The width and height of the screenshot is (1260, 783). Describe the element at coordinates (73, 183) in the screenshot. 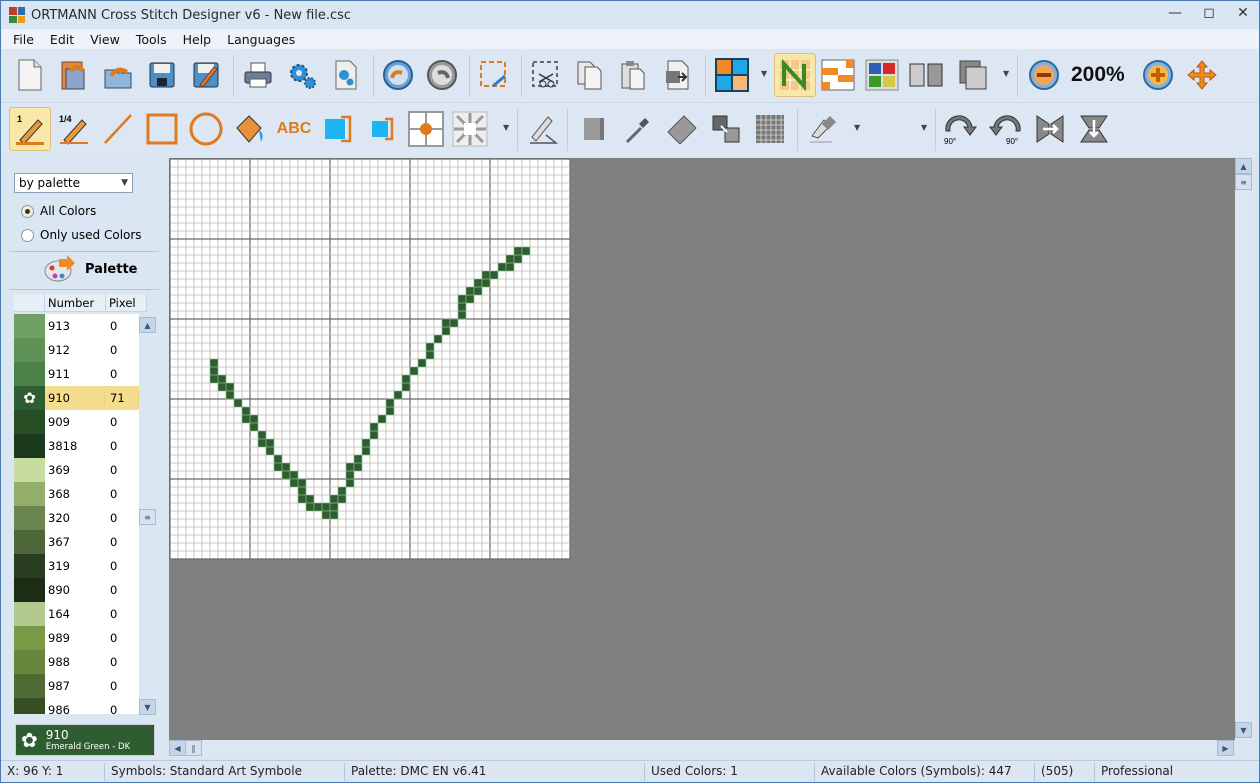

I see `sort-select: by palette ▼` at that location.